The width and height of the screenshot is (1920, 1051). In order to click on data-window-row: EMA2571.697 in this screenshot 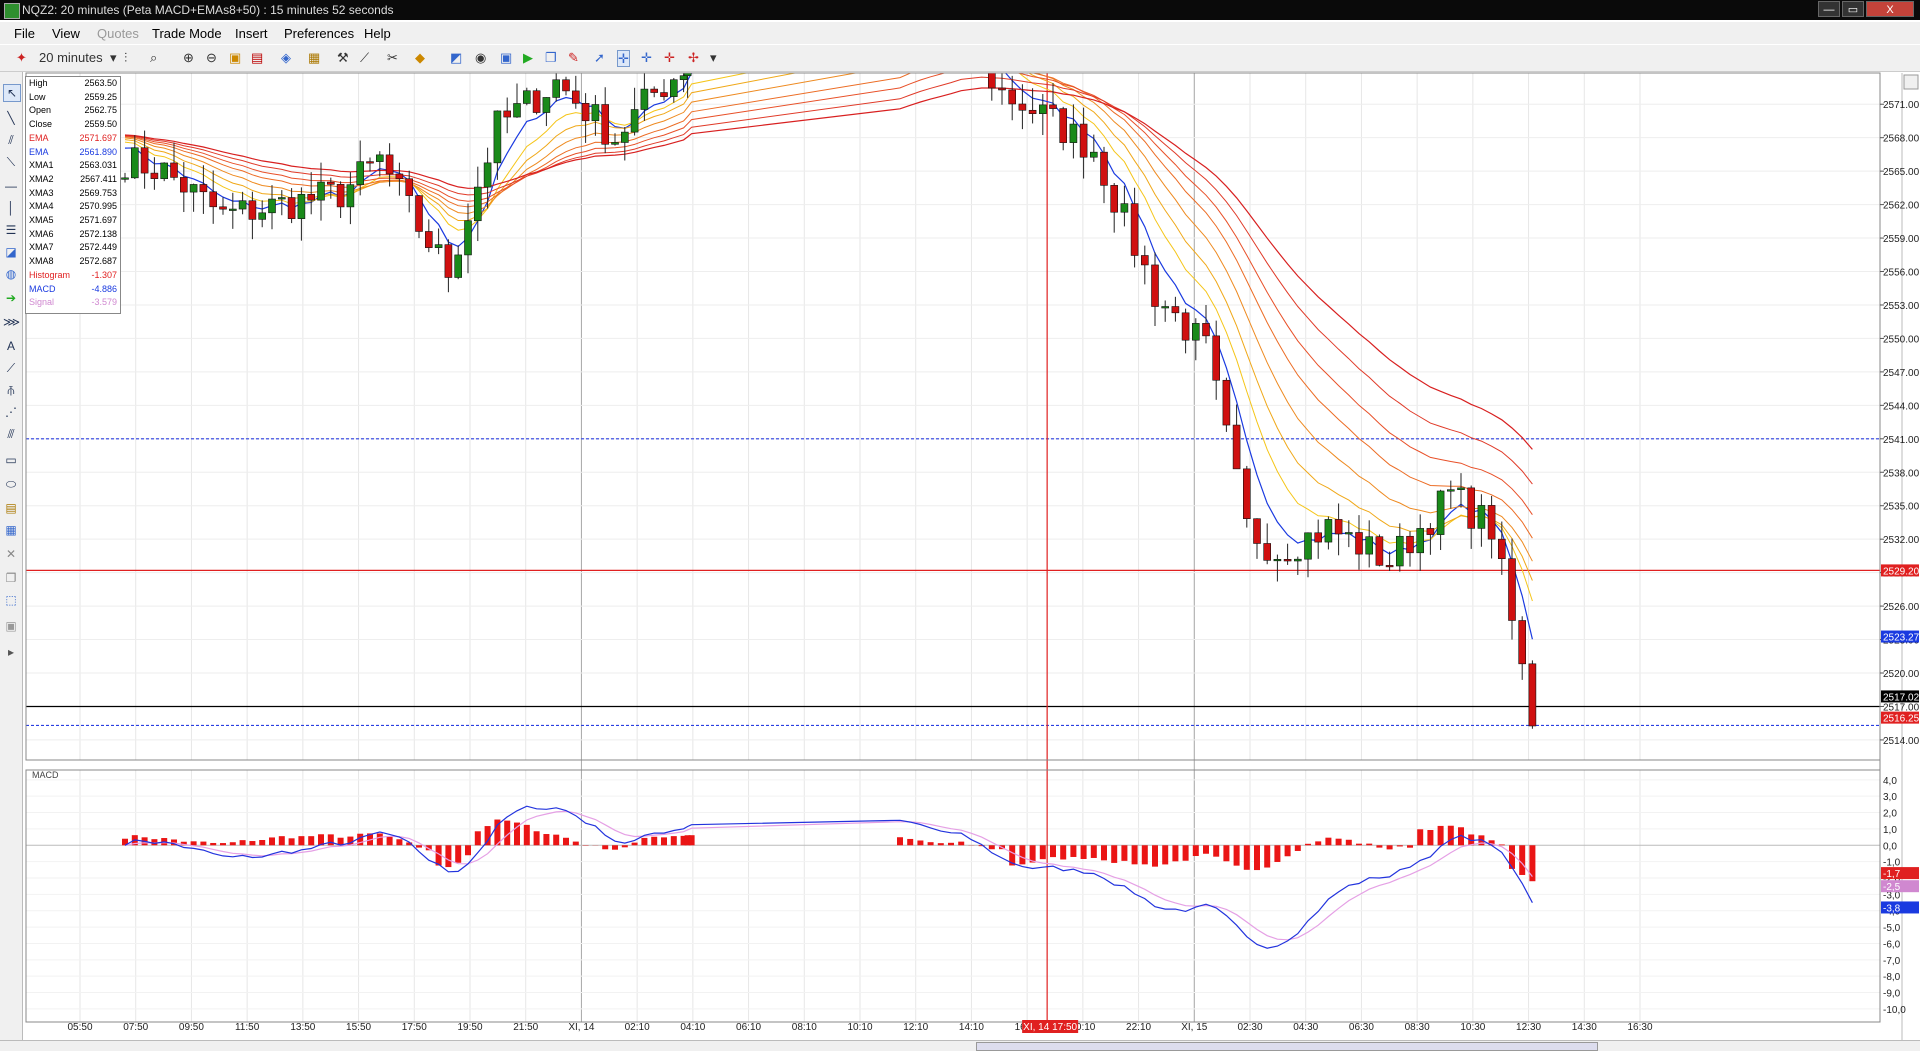, I will do `click(73, 139)`.